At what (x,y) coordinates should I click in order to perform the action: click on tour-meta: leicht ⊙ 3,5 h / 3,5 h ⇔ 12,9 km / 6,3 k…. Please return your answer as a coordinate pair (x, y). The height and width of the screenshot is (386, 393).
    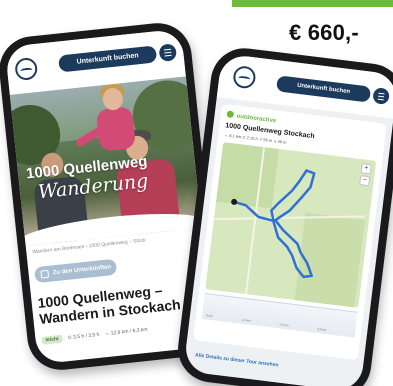
    Looking at the image, I should click on (94, 335).